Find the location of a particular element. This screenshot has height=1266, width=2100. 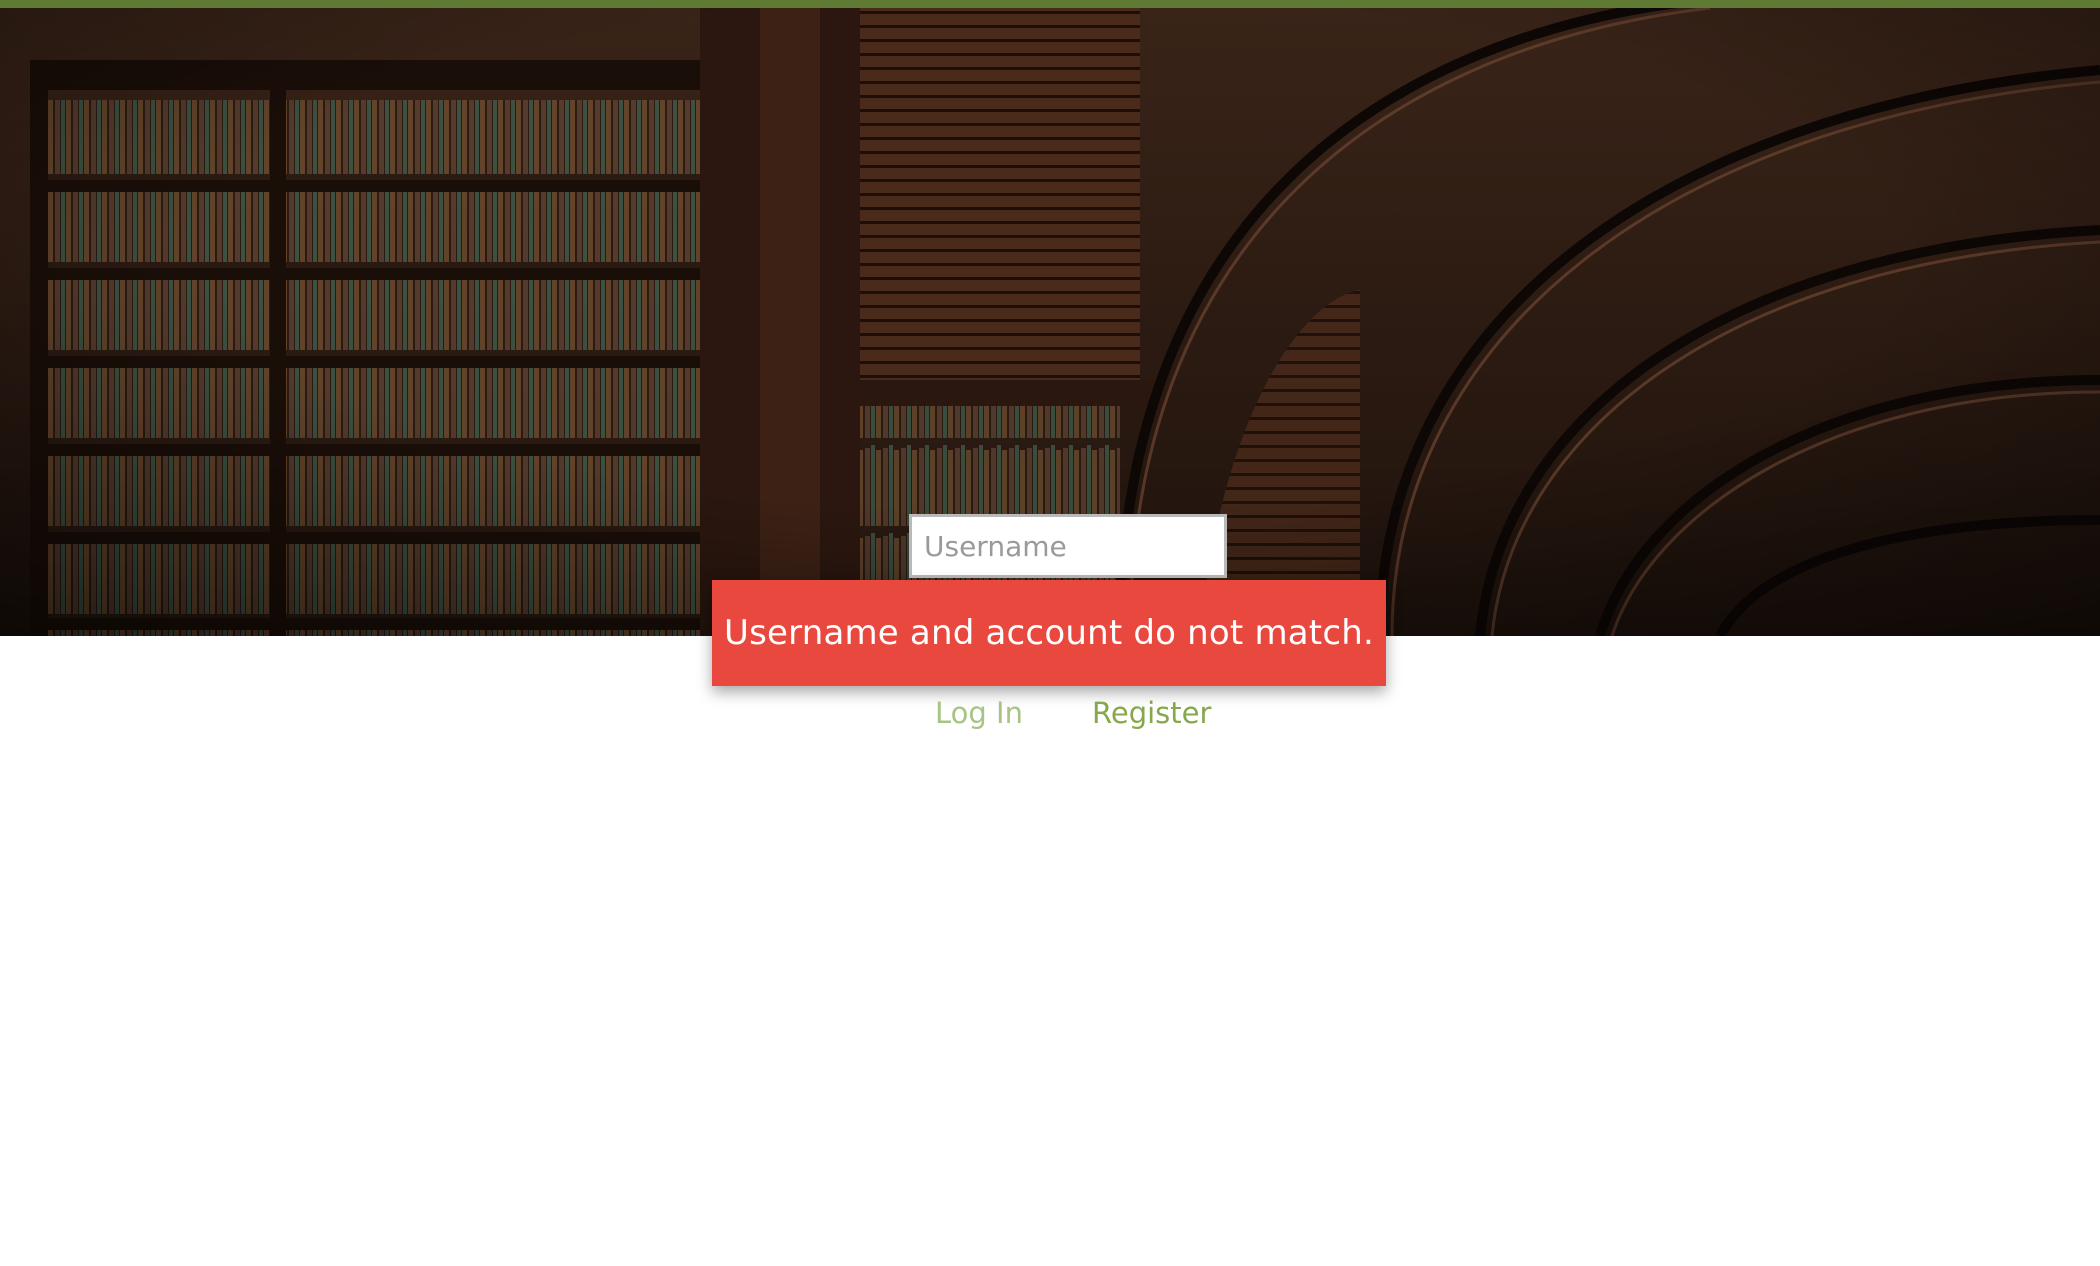

register-link: Register is located at coordinates (1151, 713).